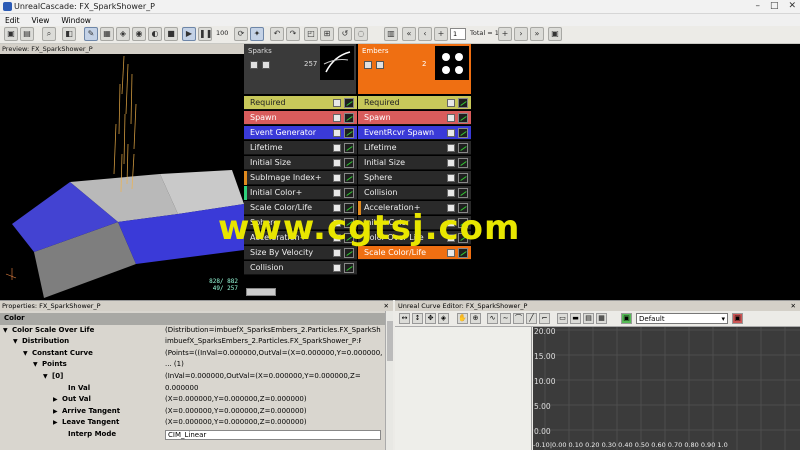 The image size is (800, 450). I want to click on lod-add-after-icon: +, so click(505, 34).